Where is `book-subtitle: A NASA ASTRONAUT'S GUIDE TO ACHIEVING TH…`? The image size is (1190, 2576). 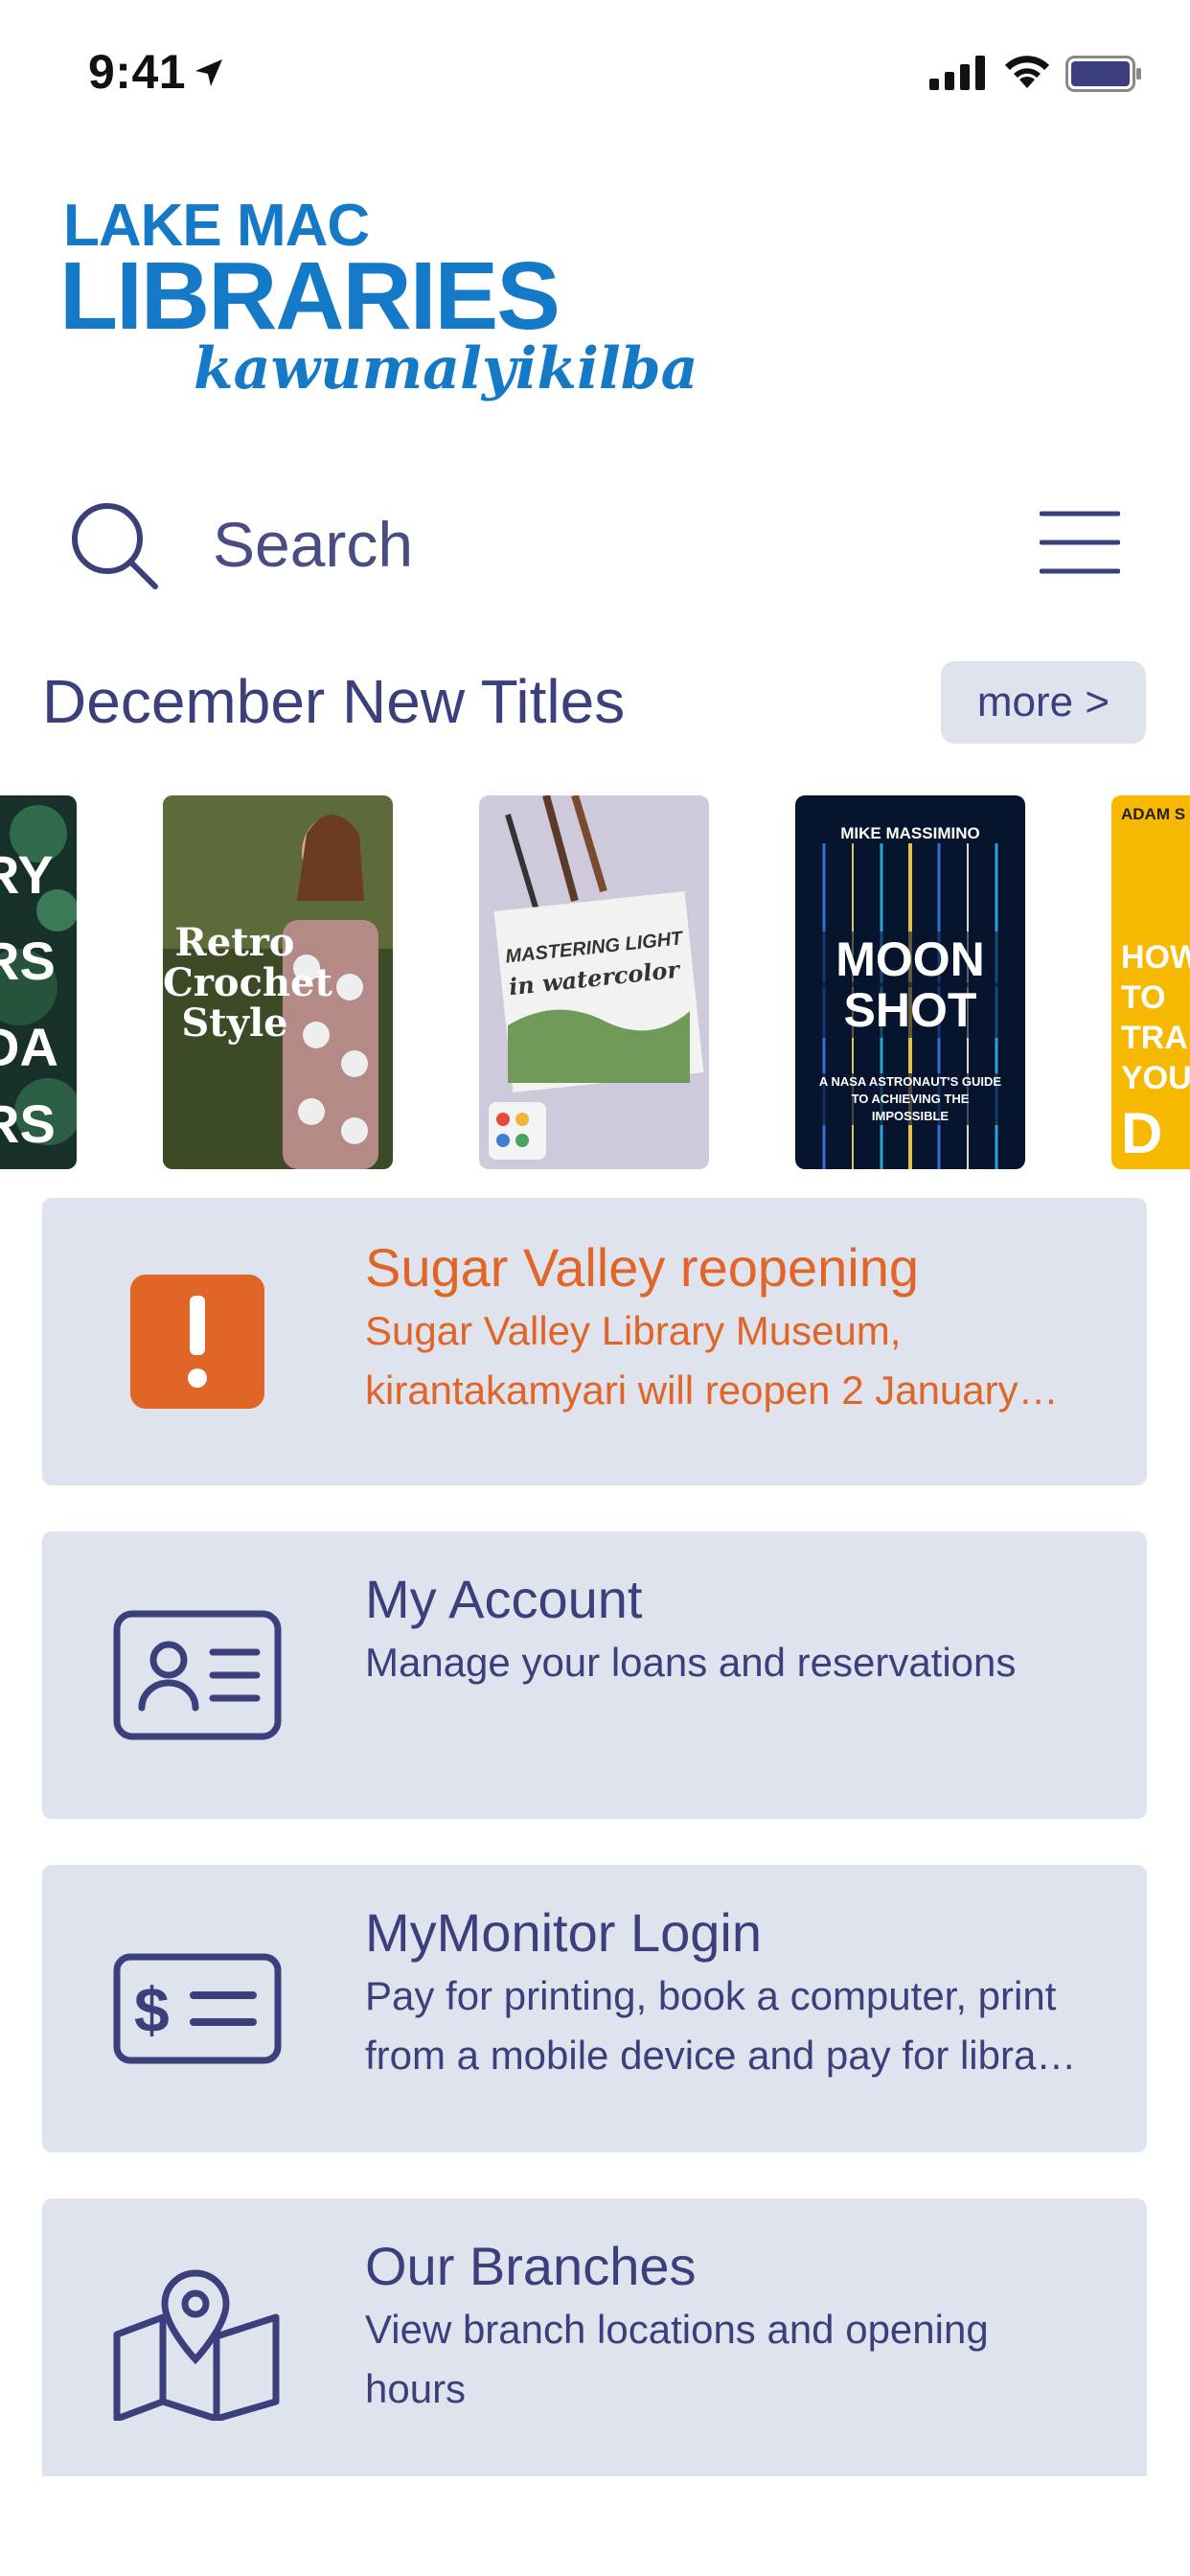
book-subtitle: A NASA ASTRONAUT'S GUIDE TO ACHIEVING TH… is located at coordinates (910, 1099).